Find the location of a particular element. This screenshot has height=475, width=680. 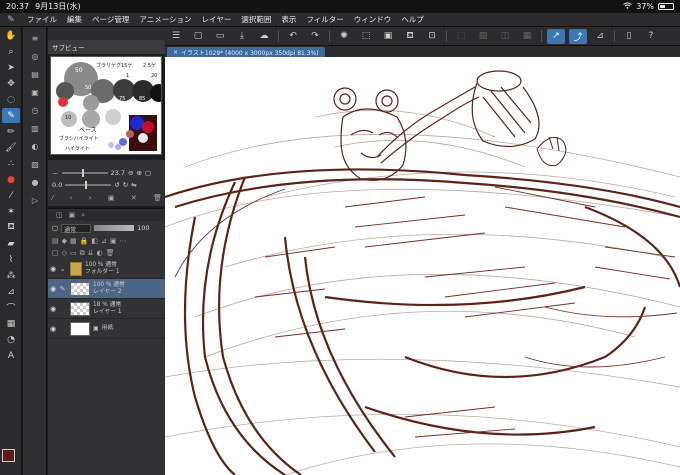

menu-animation: アニメーション is located at coordinates (165, 19).